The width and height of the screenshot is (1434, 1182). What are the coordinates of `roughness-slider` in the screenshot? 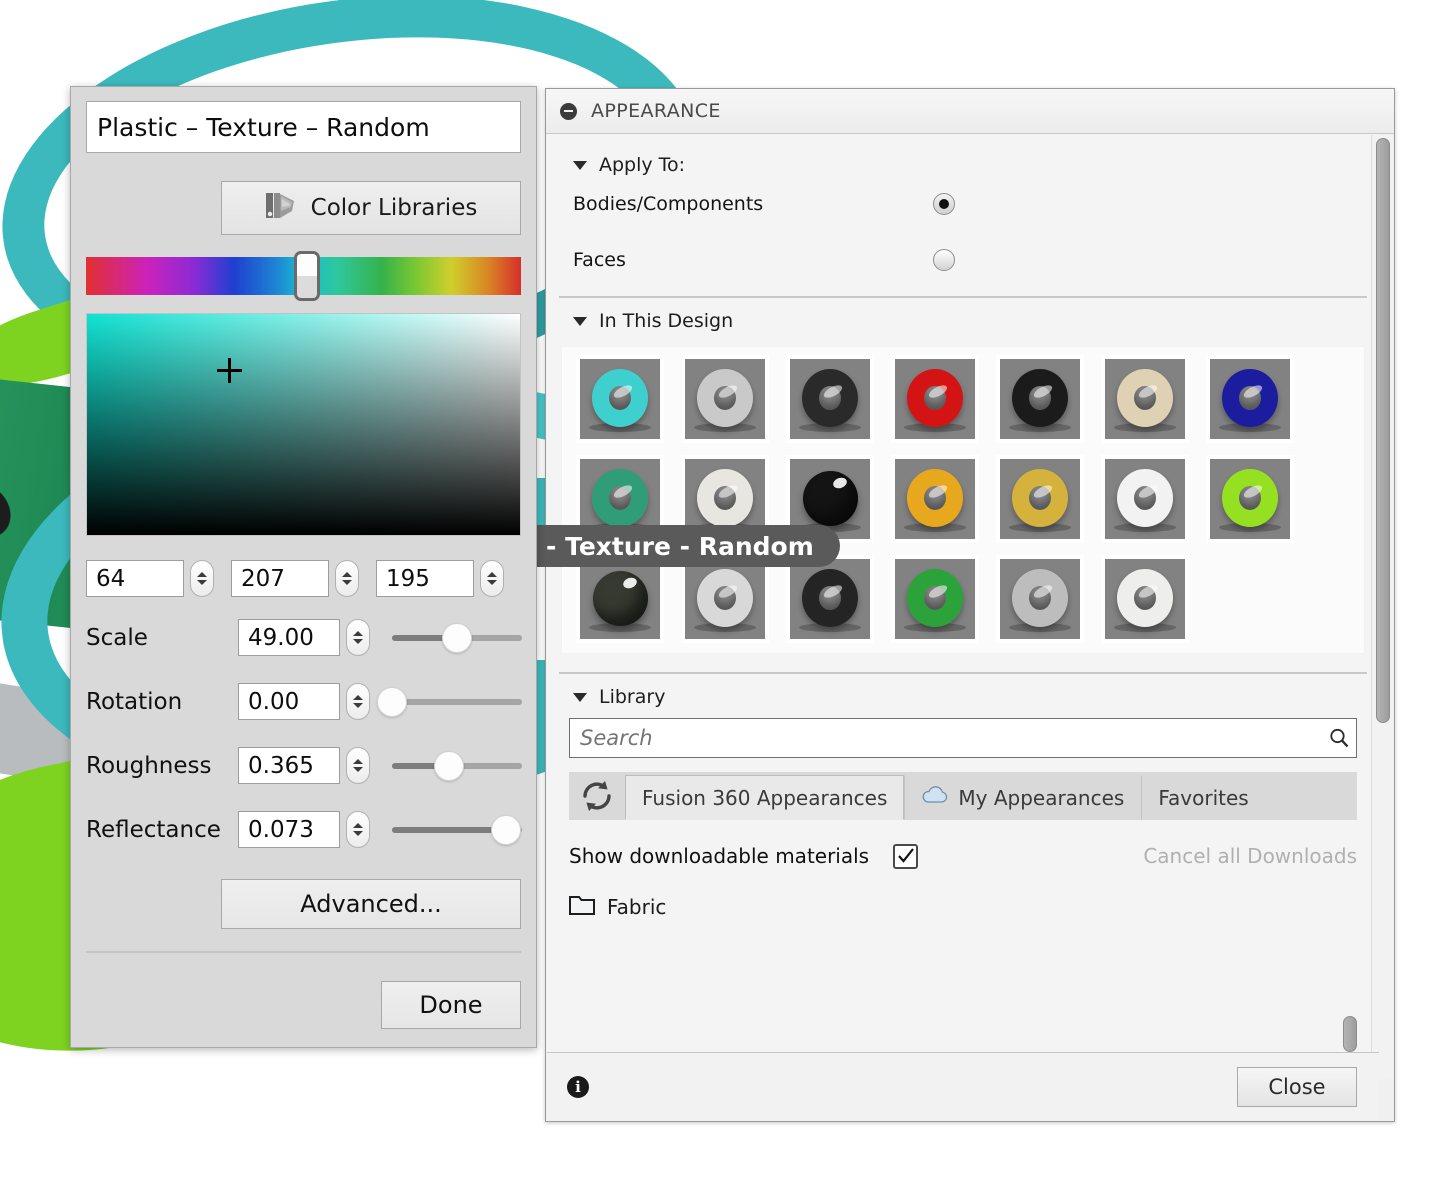 It's located at (457, 765).